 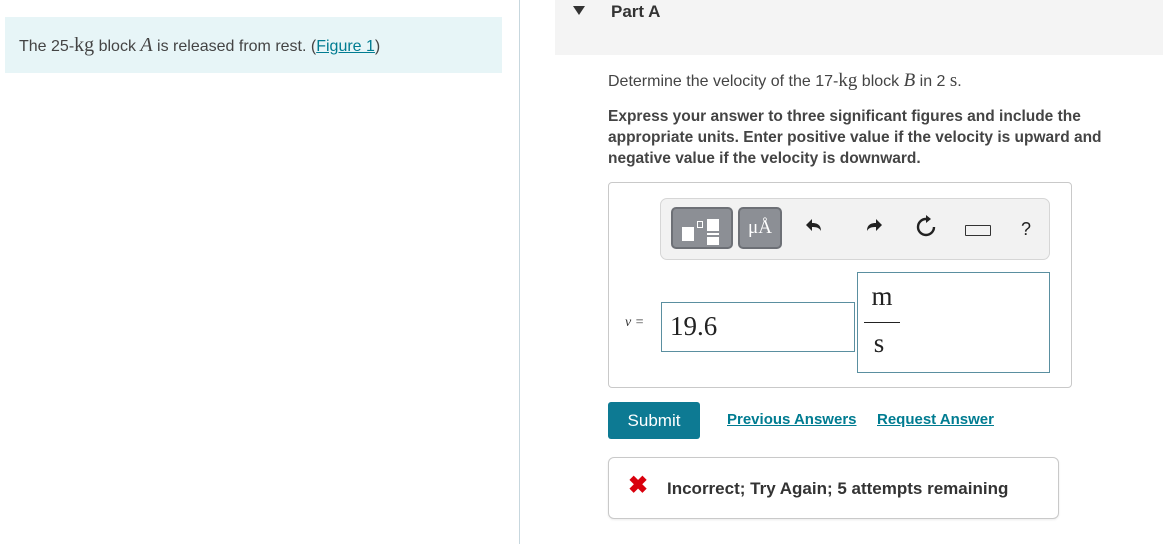 I want to click on question-text-start: Determine the velocity of the 17-, so click(x=723, y=81).